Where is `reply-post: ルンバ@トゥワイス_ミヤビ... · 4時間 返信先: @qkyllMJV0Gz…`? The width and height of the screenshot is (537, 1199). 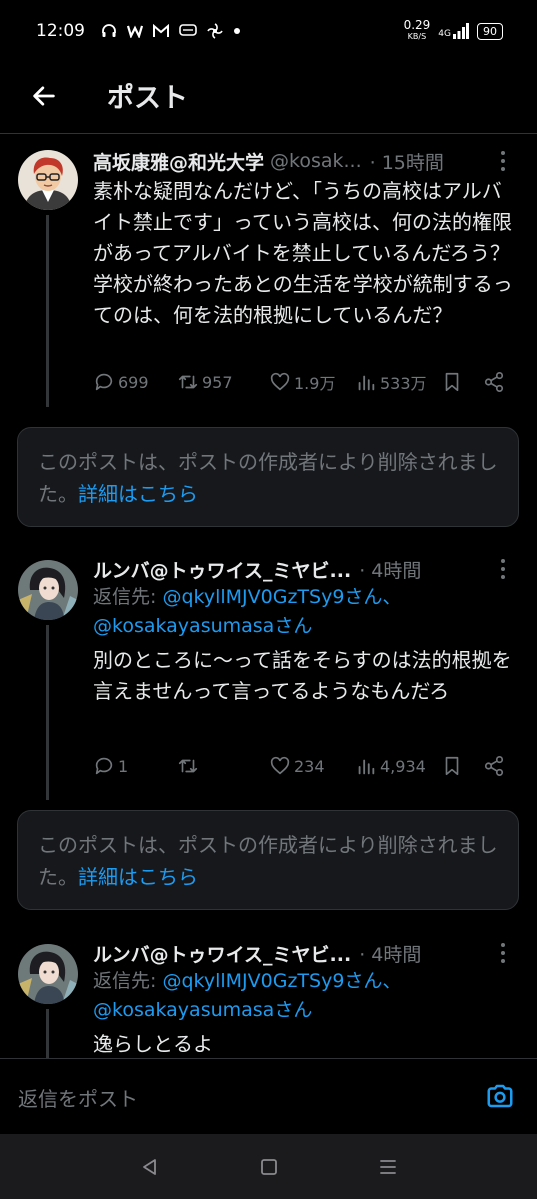 reply-post: ルンバ@トゥワイス_ミヤビ... · 4時間 返信先: @qkyllMJV0Gz… is located at coordinates (268, 993).